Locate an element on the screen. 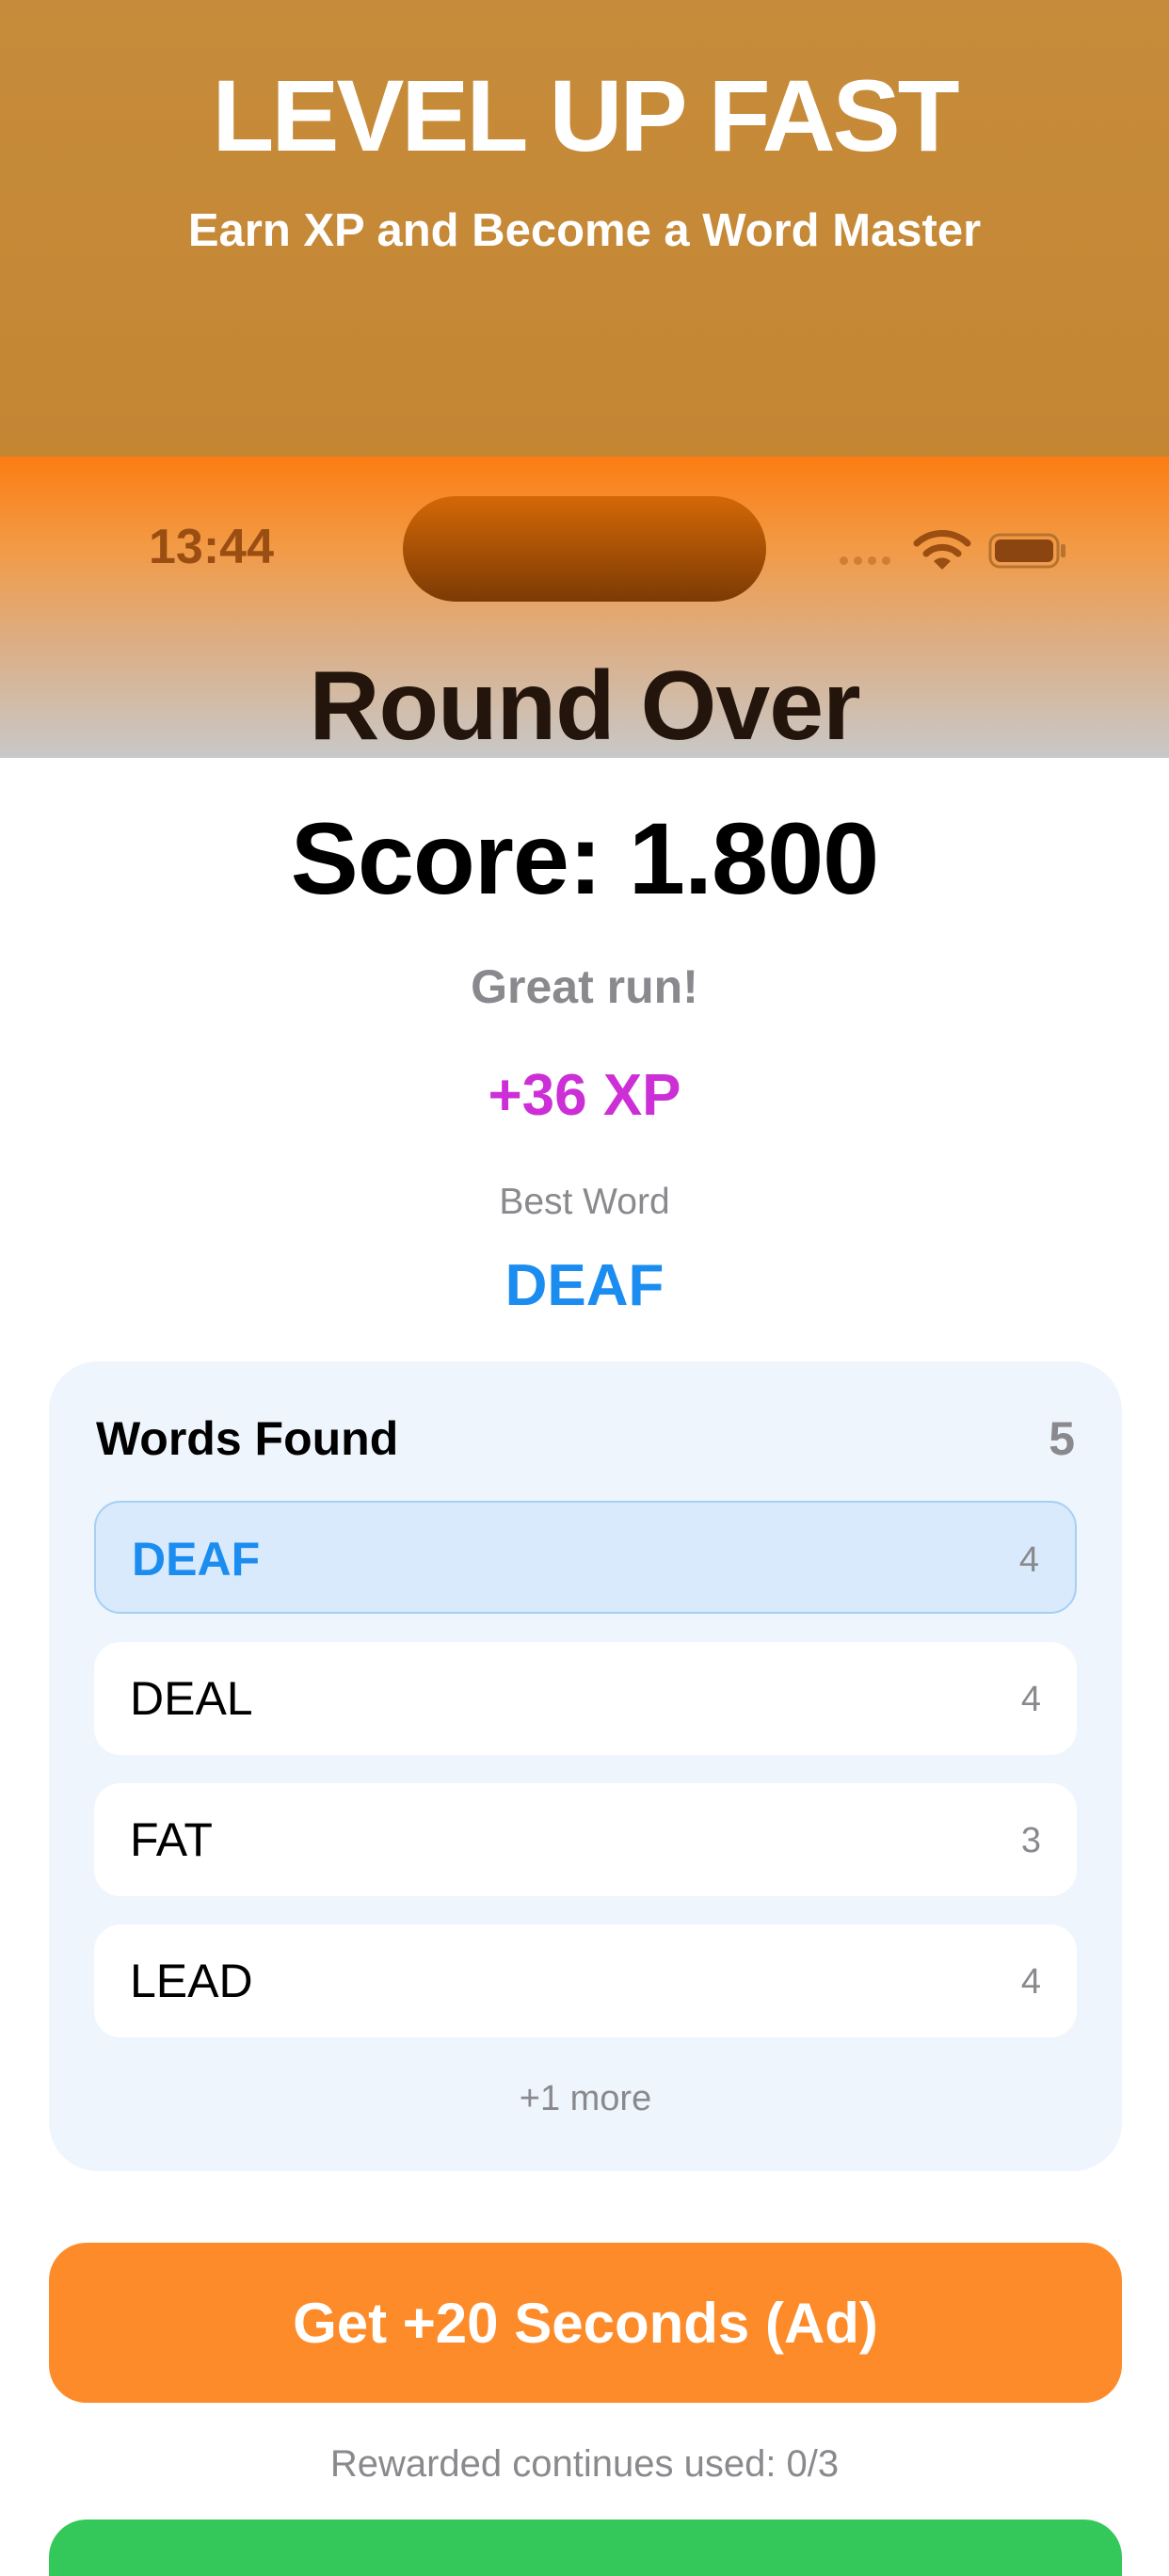 The image size is (1169, 2576). device-header: 13:44 Round Over is located at coordinates (584, 607).